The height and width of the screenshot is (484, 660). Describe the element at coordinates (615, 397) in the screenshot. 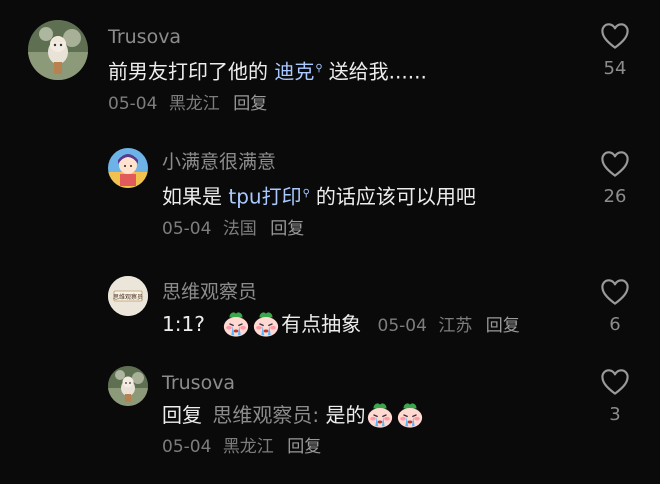

I see `like-button: 3` at that location.